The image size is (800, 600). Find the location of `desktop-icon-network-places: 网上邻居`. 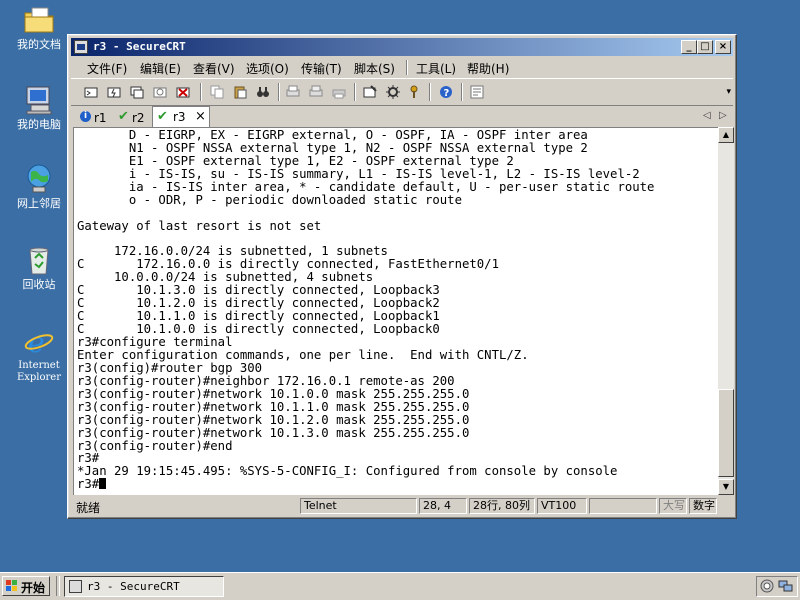

desktop-icon-network-places: 网上邻居 is located at coordinates (39, 186).